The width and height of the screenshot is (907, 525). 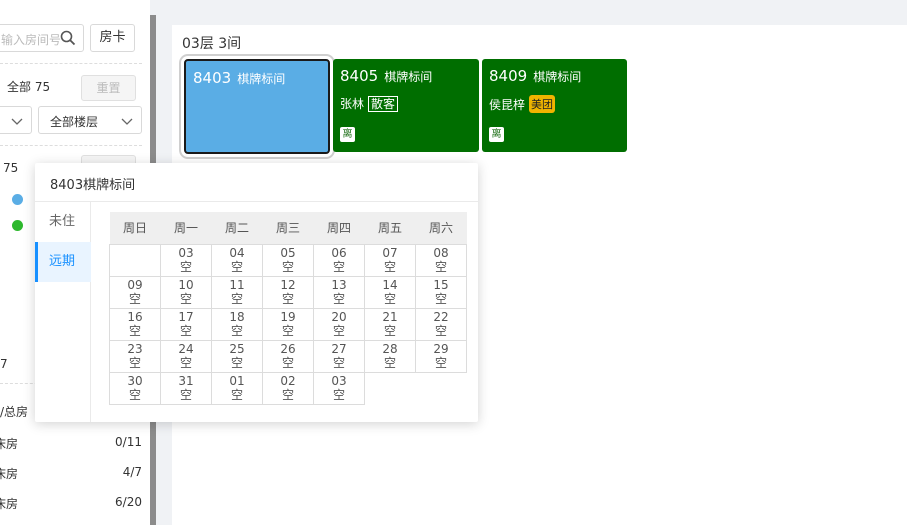 I want to click on calendar-day-cell: 22 空, so click(x=441, y=324).